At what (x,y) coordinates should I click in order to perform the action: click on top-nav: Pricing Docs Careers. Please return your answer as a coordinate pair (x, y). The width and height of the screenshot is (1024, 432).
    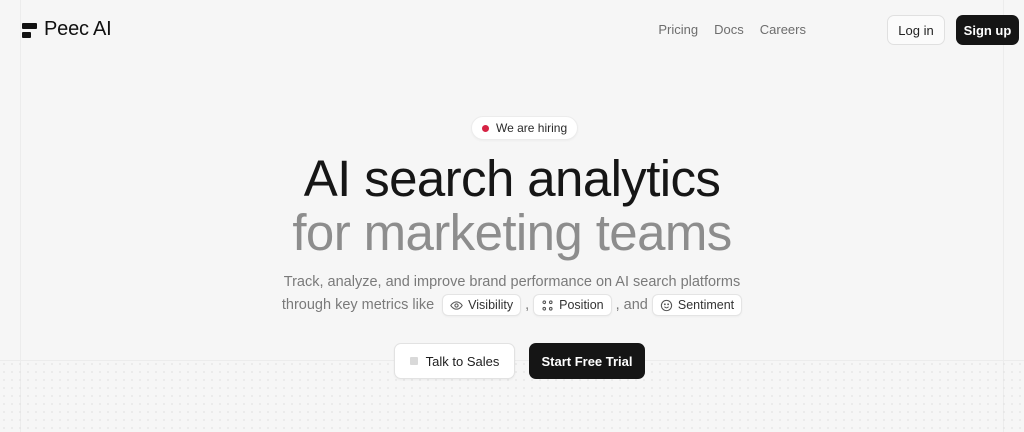
    Looking at the image, I should click on (732, 29).